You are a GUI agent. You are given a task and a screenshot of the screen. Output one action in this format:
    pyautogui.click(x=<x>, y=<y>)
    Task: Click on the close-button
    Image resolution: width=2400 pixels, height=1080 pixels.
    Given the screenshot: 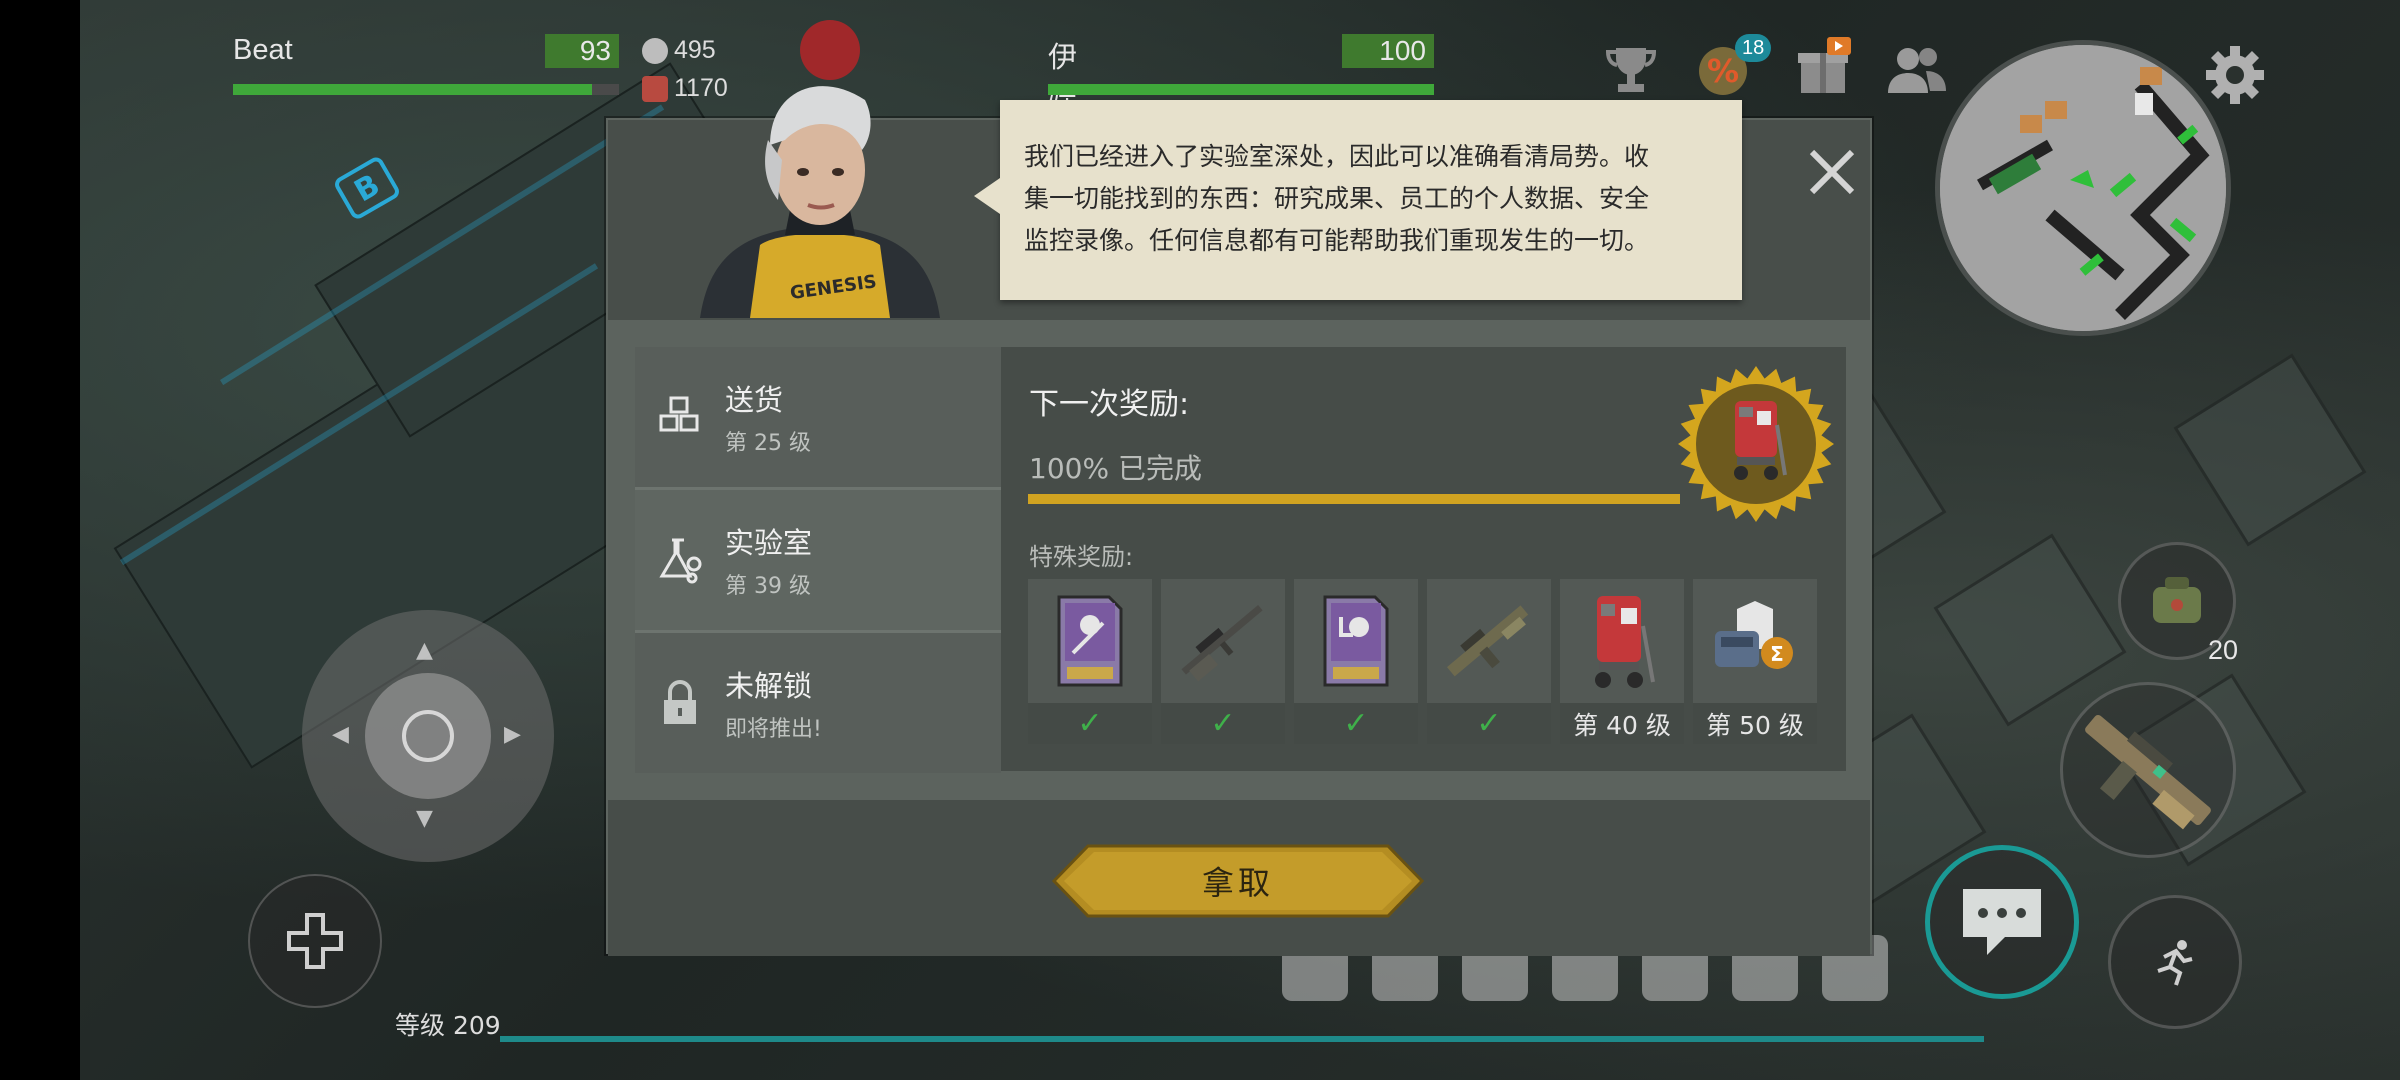 What is the action you would take?
    pyautogui.click(x=1832, y=172)
    